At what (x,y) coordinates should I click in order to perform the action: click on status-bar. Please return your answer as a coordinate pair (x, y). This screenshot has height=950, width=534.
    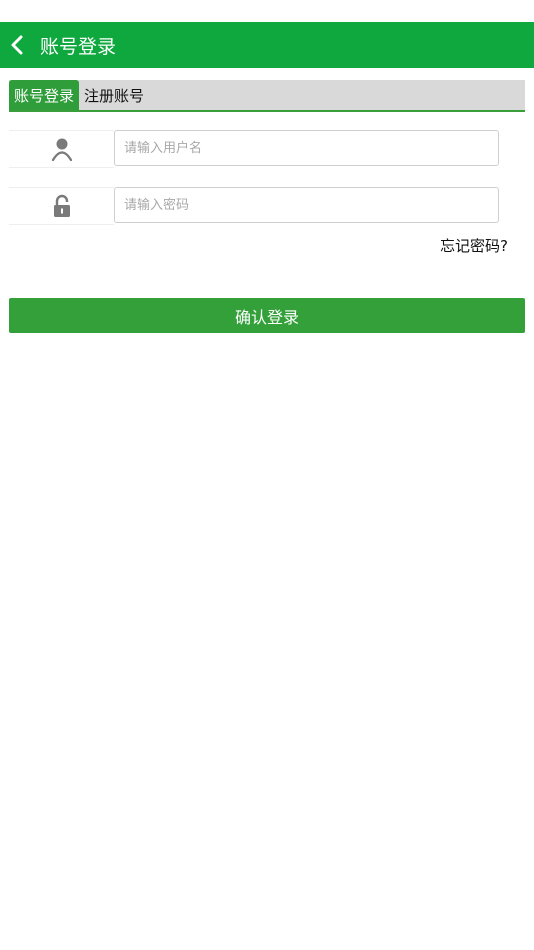
    Looking at the image, I should click on (267, 11).